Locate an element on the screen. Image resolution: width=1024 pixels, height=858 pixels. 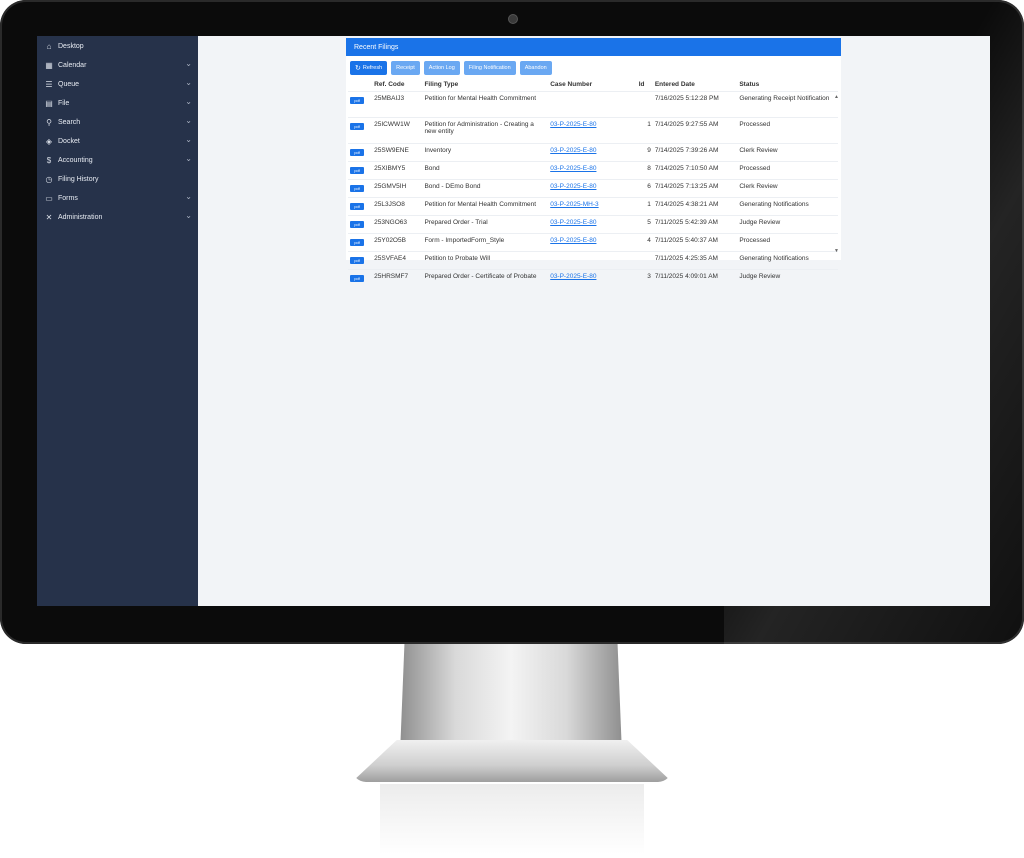
stand-reflection is located at coordinates (512, 819).